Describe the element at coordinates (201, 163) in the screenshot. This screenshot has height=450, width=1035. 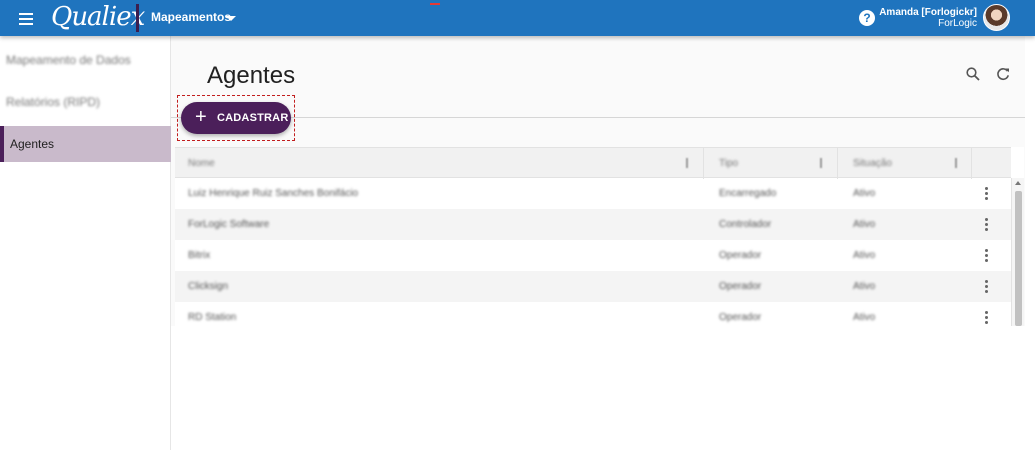
I see `column-header-nome: Nome` at that location.